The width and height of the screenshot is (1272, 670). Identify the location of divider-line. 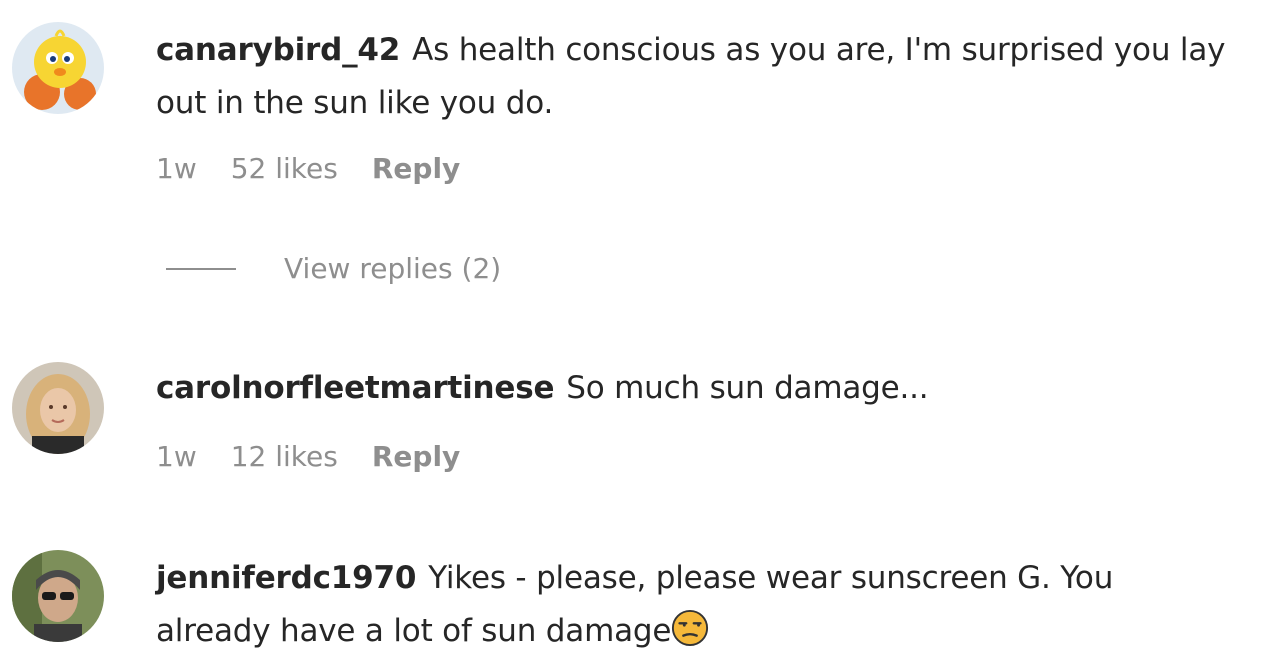
(201, 268).